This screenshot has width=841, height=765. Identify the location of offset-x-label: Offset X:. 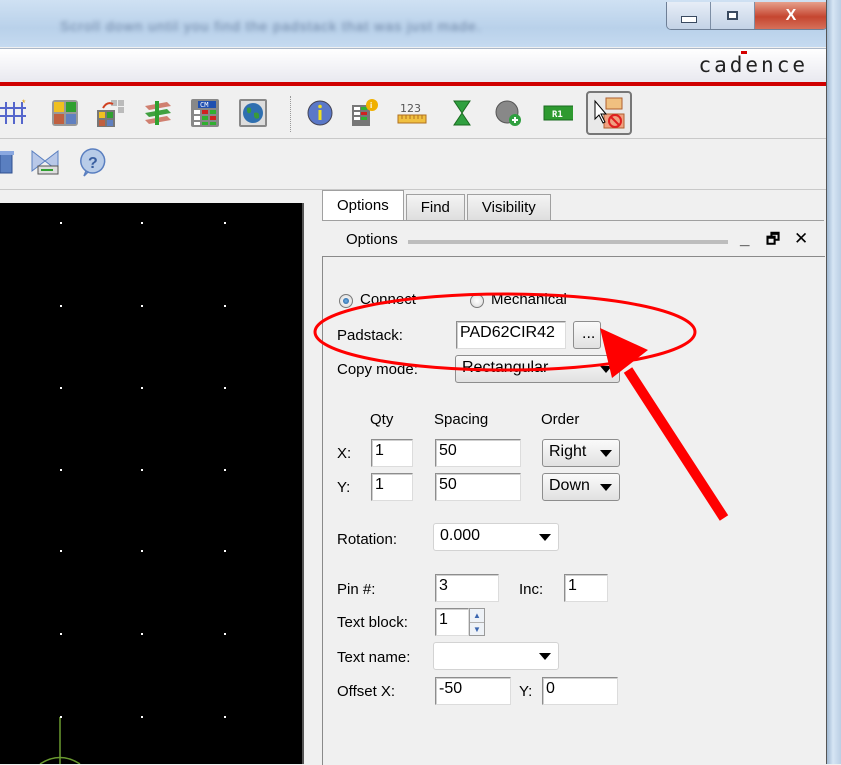
(366, 691).